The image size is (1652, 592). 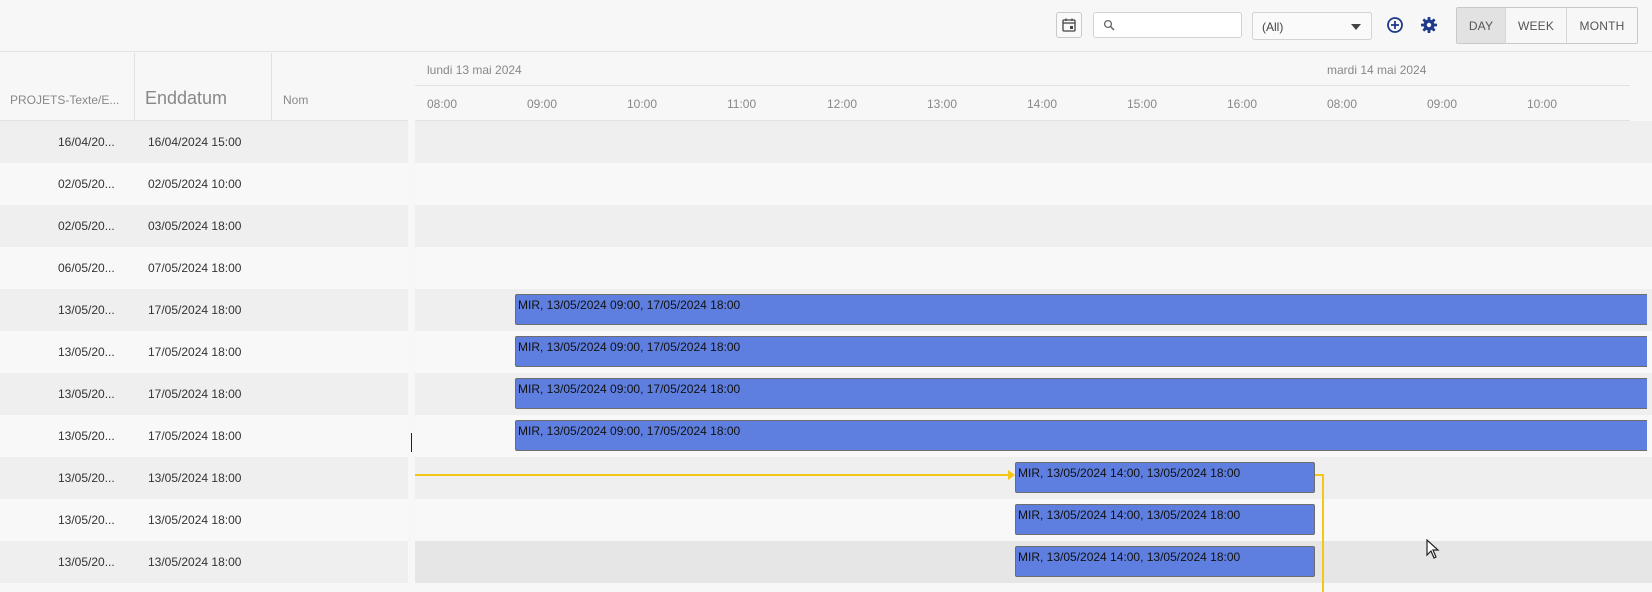 I want to click on mouse-pointer-icon, so click(x=1433, y=549).